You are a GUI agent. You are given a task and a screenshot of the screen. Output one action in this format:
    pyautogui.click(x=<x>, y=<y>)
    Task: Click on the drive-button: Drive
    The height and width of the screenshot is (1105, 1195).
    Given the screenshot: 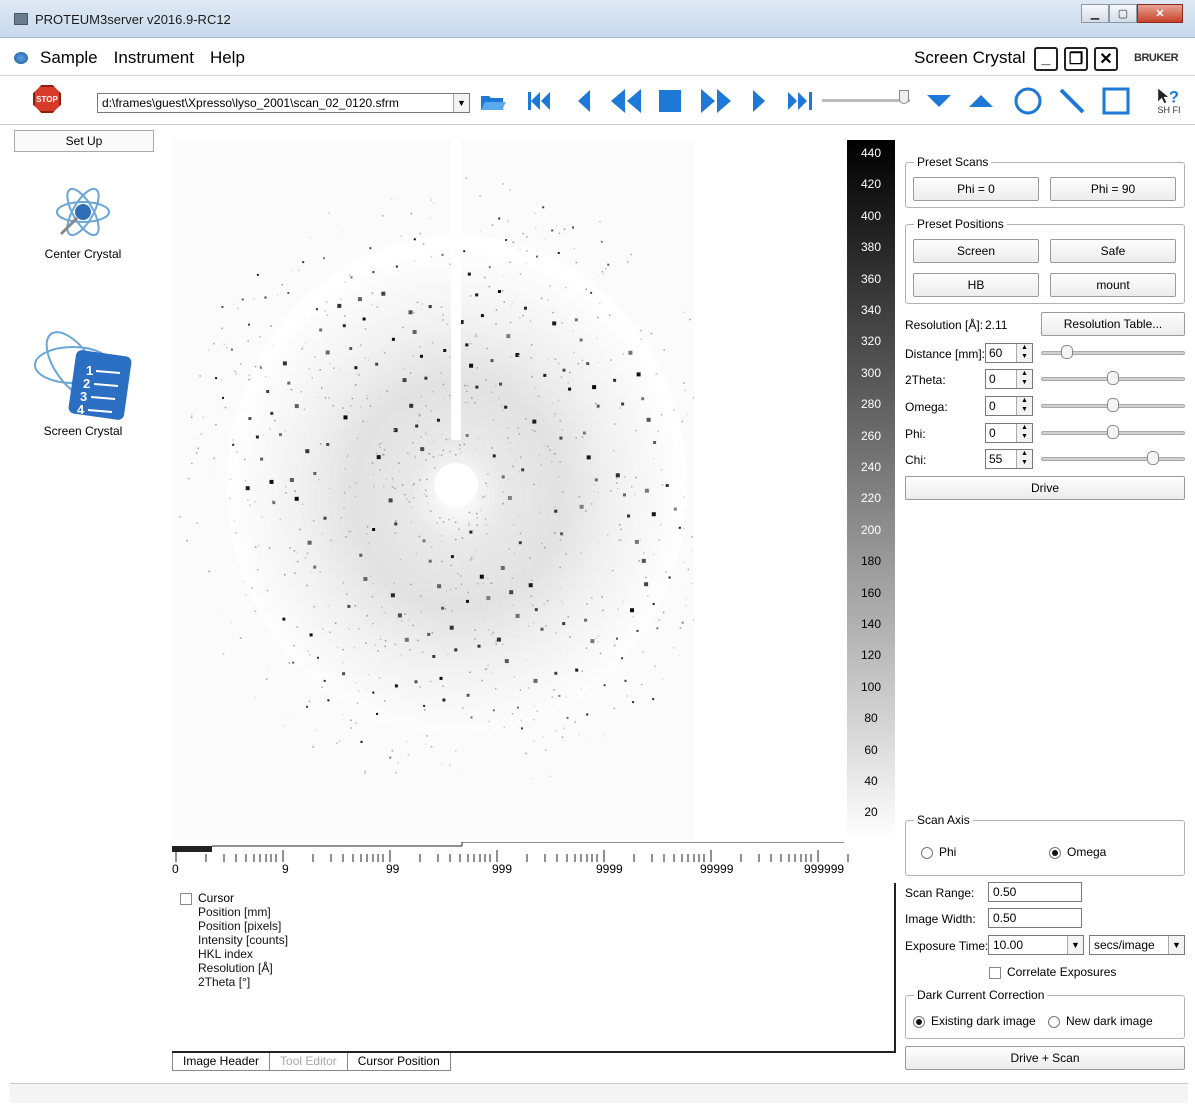 What is the action you would take?
    pyautogui.click(x=1045, y=488)
    